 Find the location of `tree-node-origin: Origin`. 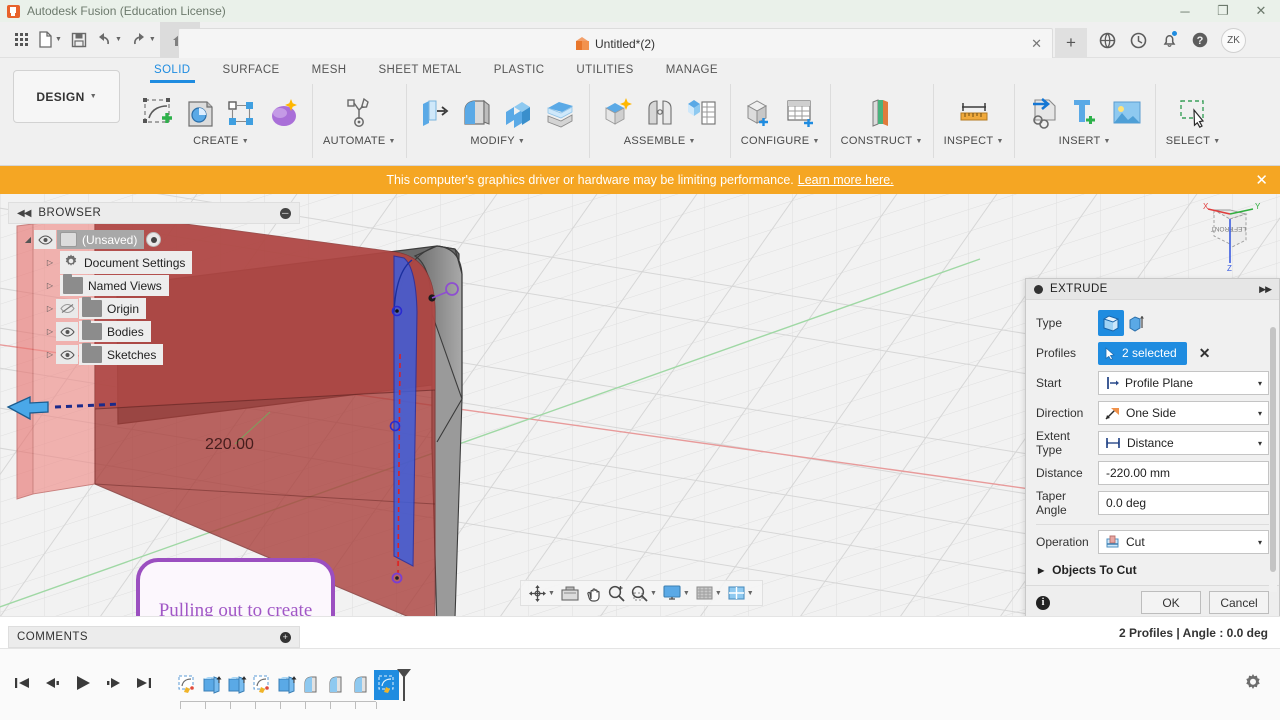

tree-node-origin: Origin is located at coordinates (113, 308).